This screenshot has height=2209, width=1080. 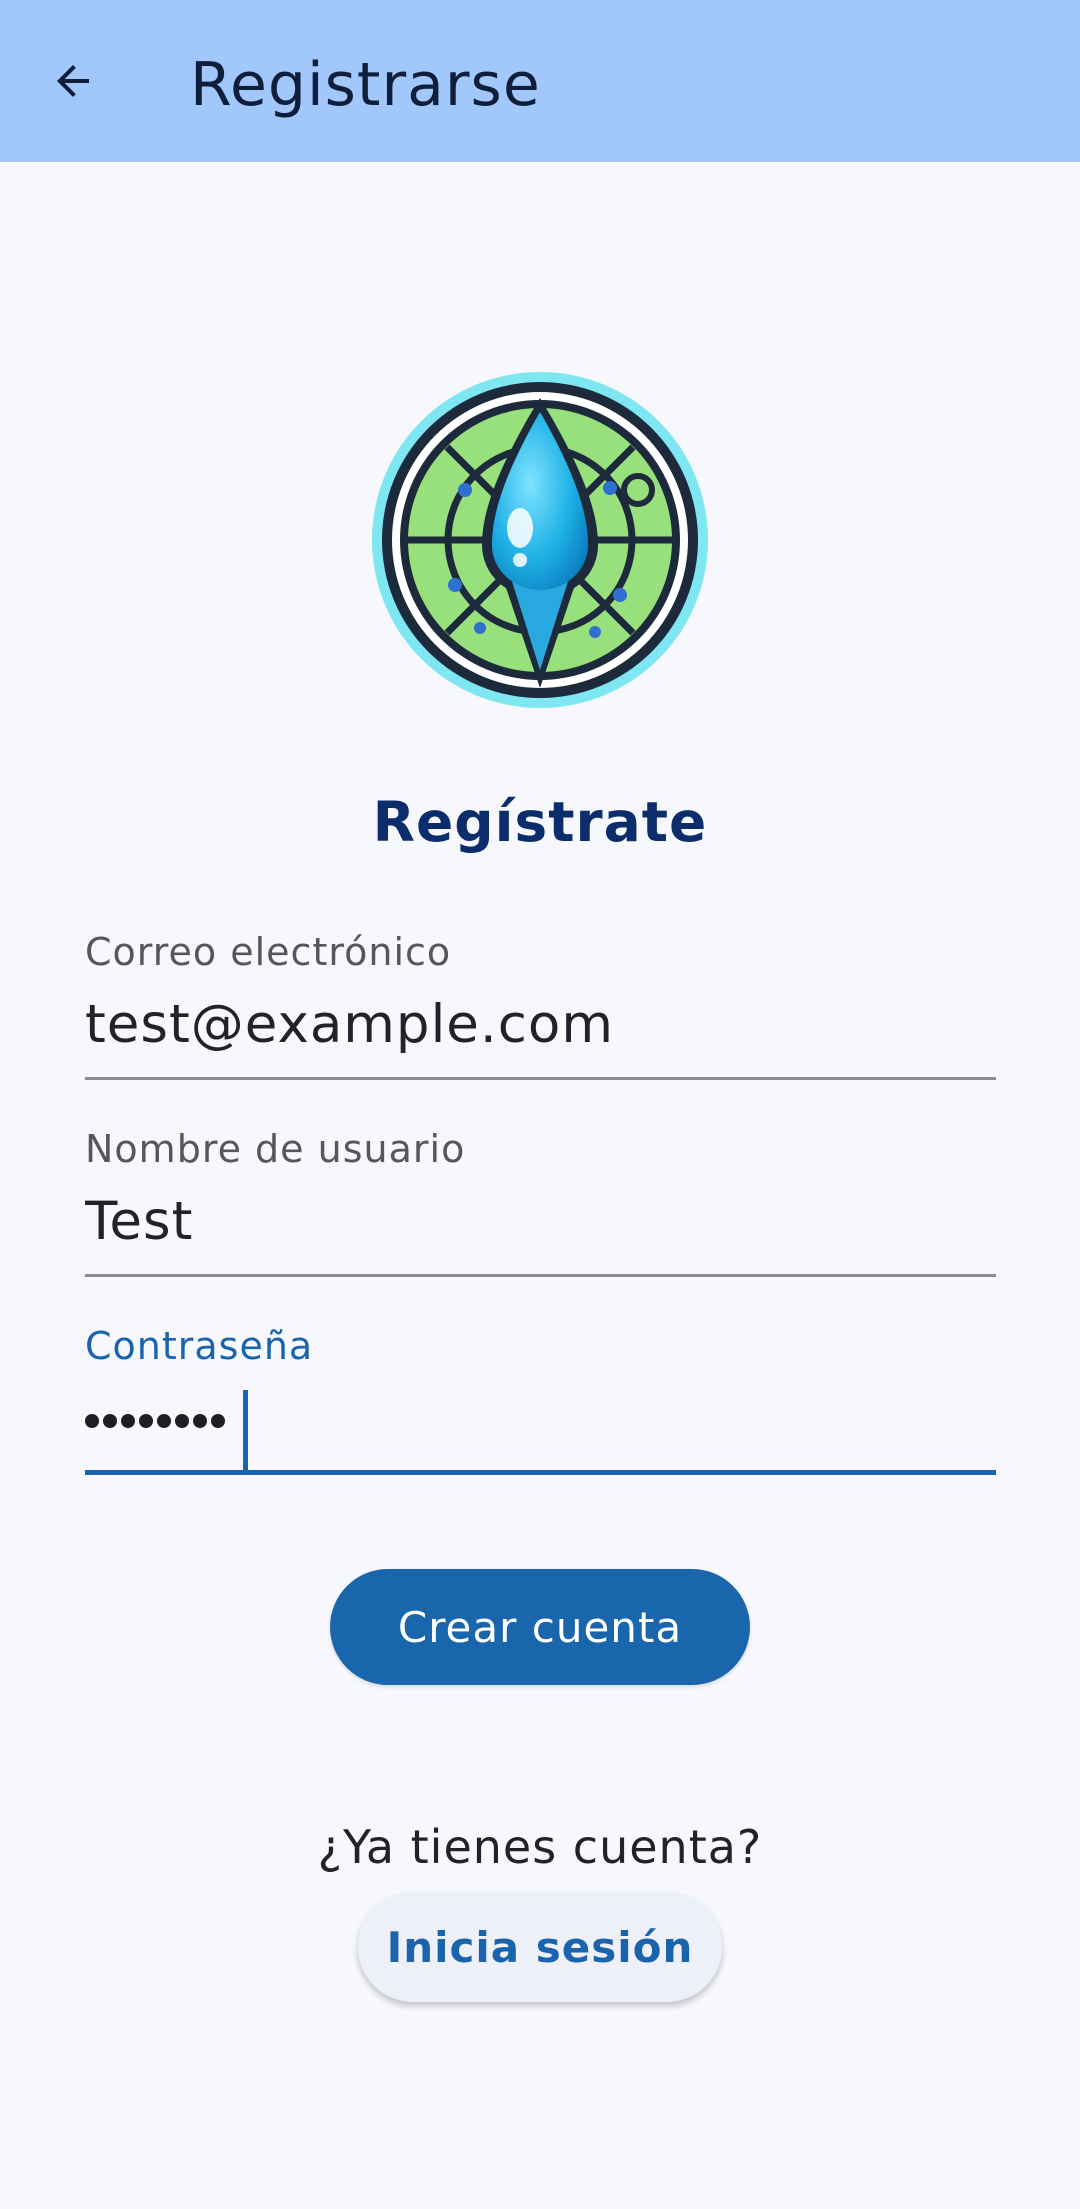 I want to click on email-input, so click(x=540, y=1024).